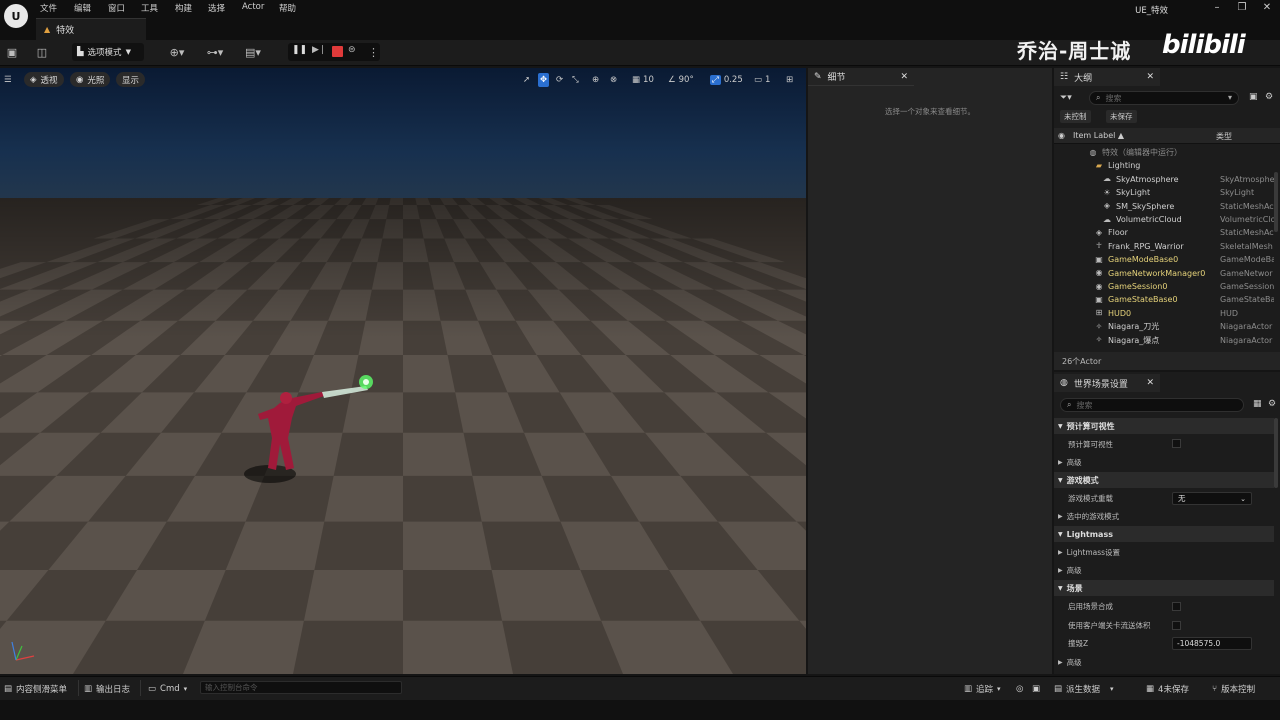 The image size is (1280, 720). What do you see at coordinates (1098, 135) in the screenshot?
I see `column-item-label: Item Label ▲` at bounding box center [1098, 135].